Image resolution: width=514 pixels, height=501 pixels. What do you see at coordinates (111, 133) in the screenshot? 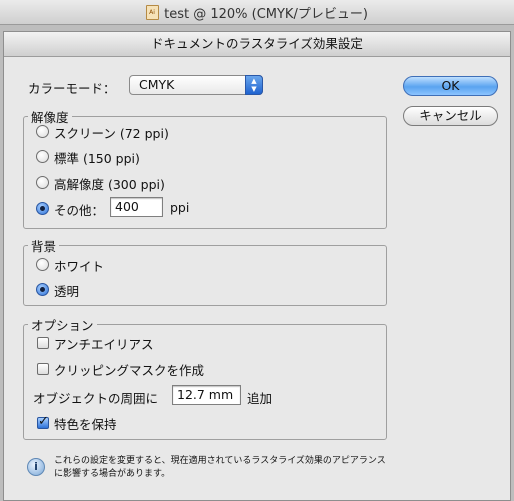
I see `radio-screen-label: スクリーン (72 ppi)` at bounding box center [111, 133].